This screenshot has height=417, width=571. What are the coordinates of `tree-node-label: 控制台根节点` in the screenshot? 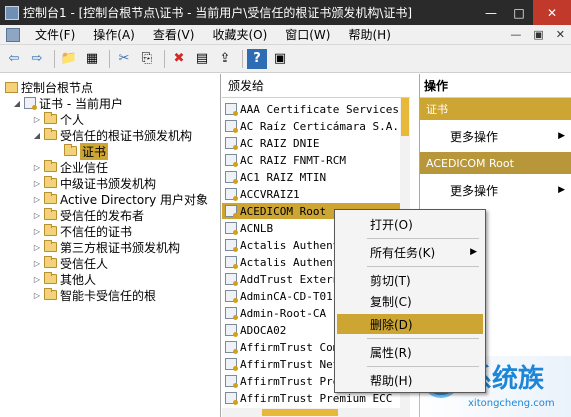 It's located at (57, 87).